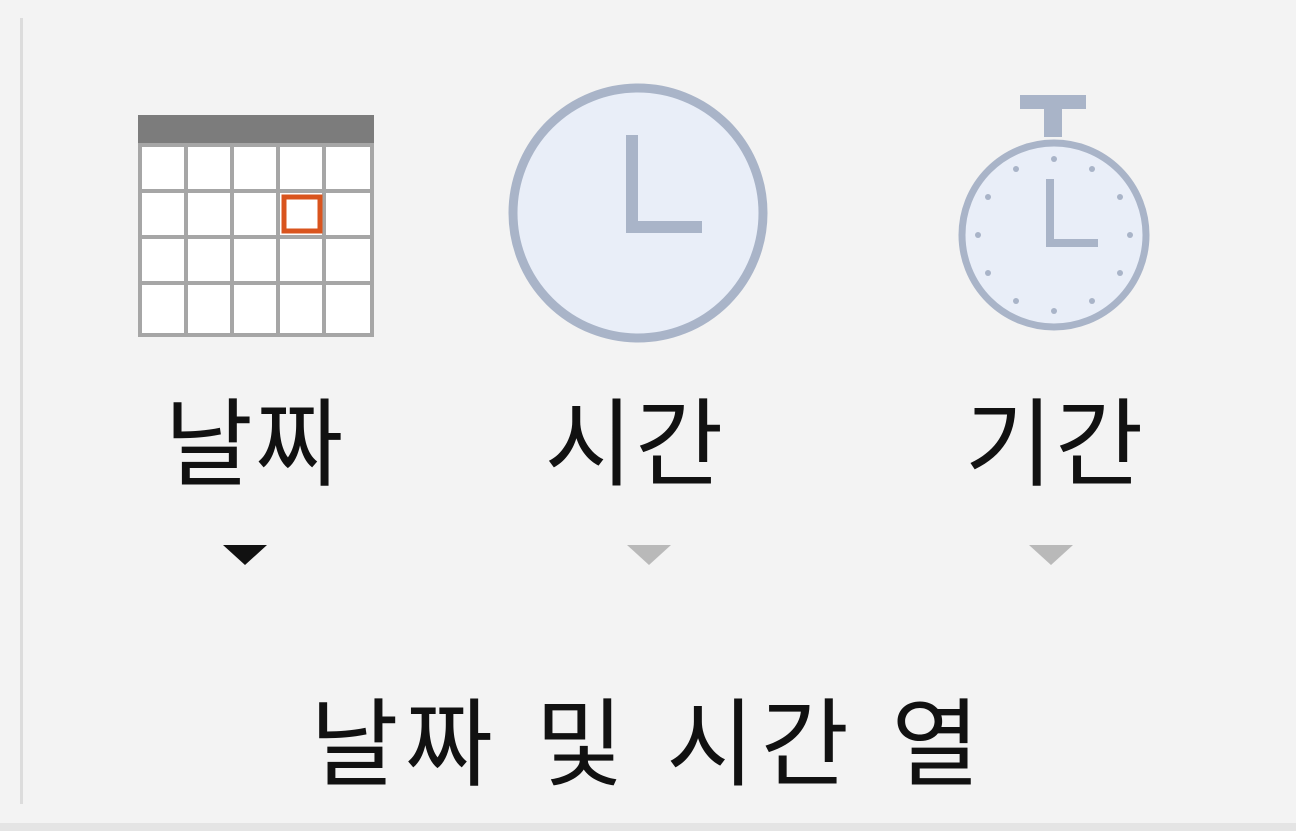 This screenshot has height=831, width=1296. Describe the element at coordinates (638, 213) in the screenshot. I see `clock-icon` at that location.